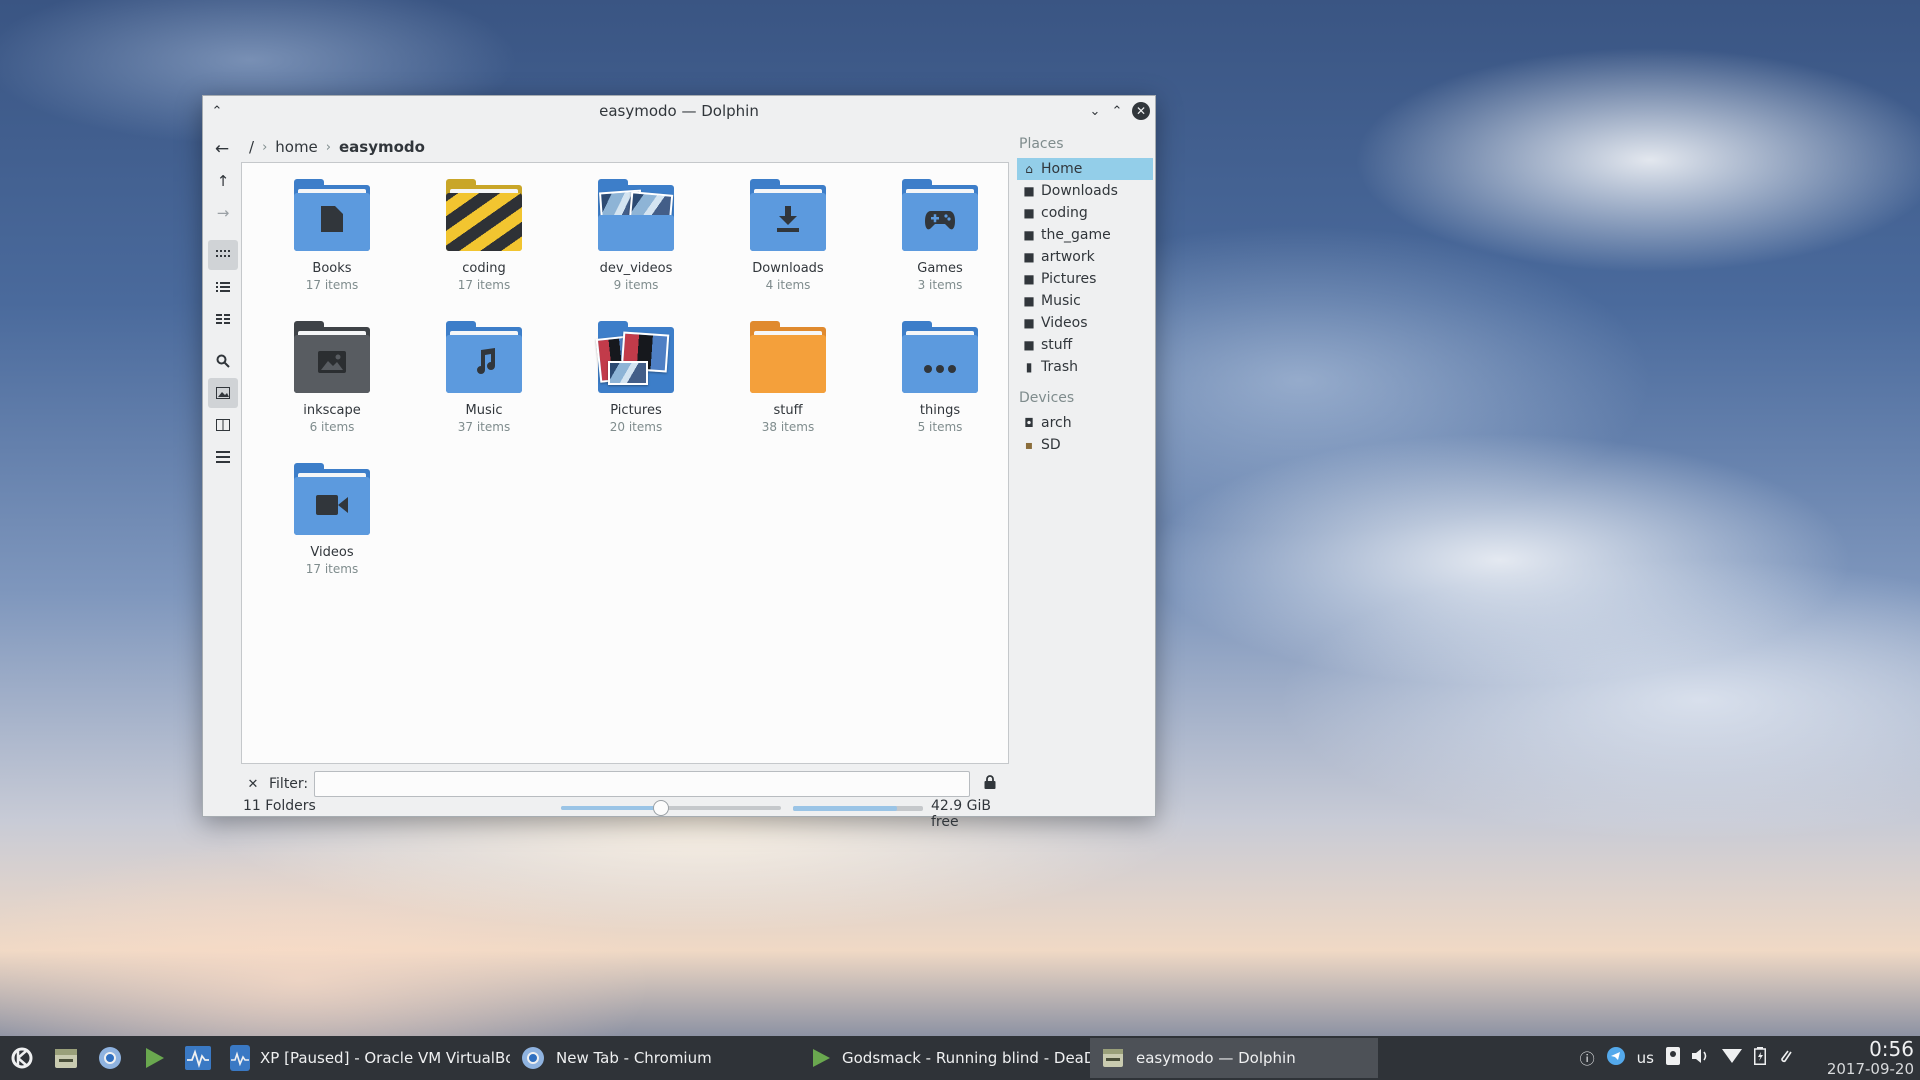  What do you see at coordinates (671, 808) in the screenshot?
I see `zoom-slider` at bounding box center [671, 808].